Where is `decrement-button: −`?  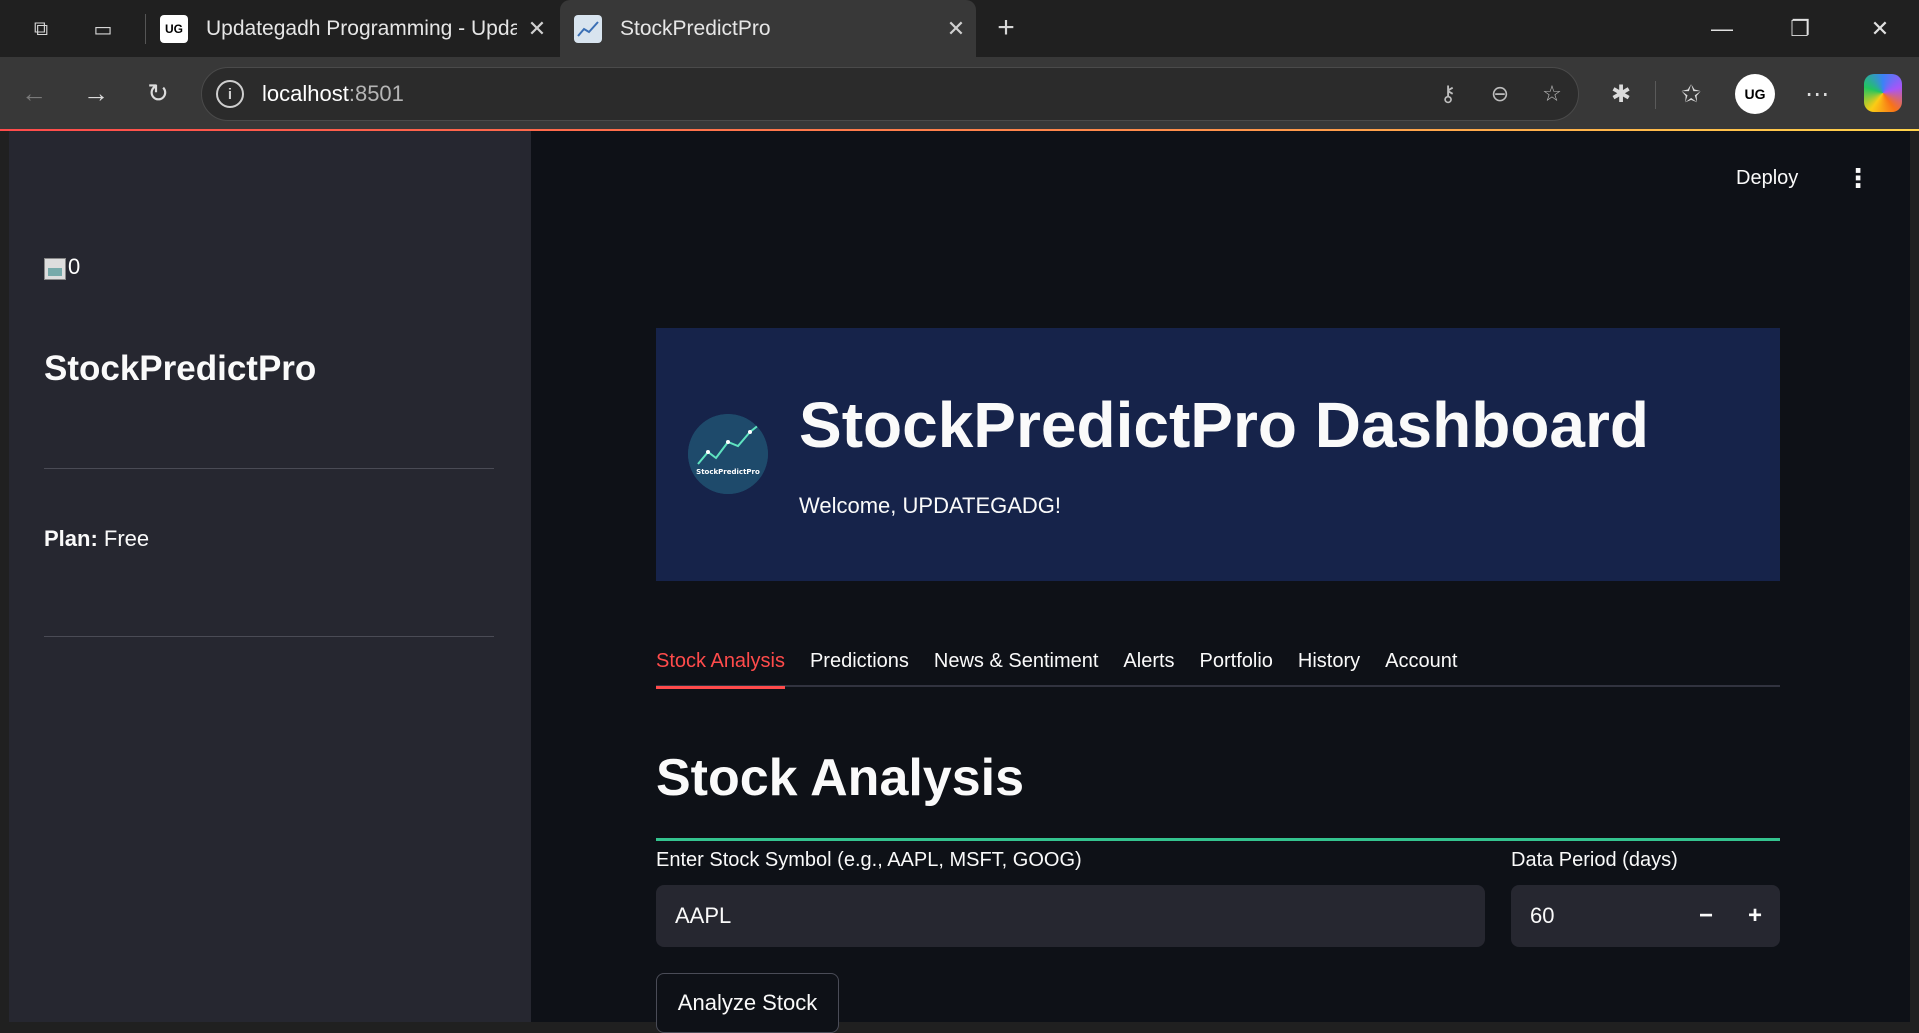 decrement-button: − is located at coordinates (1706, 916).